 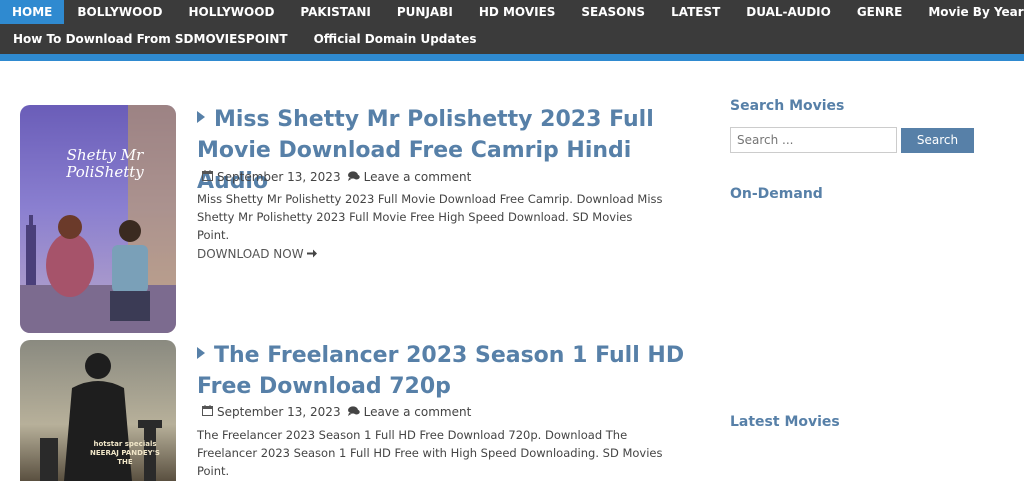 I want to click on nav-item-punjabi: PUNJABI, so click(x=425, y=12).